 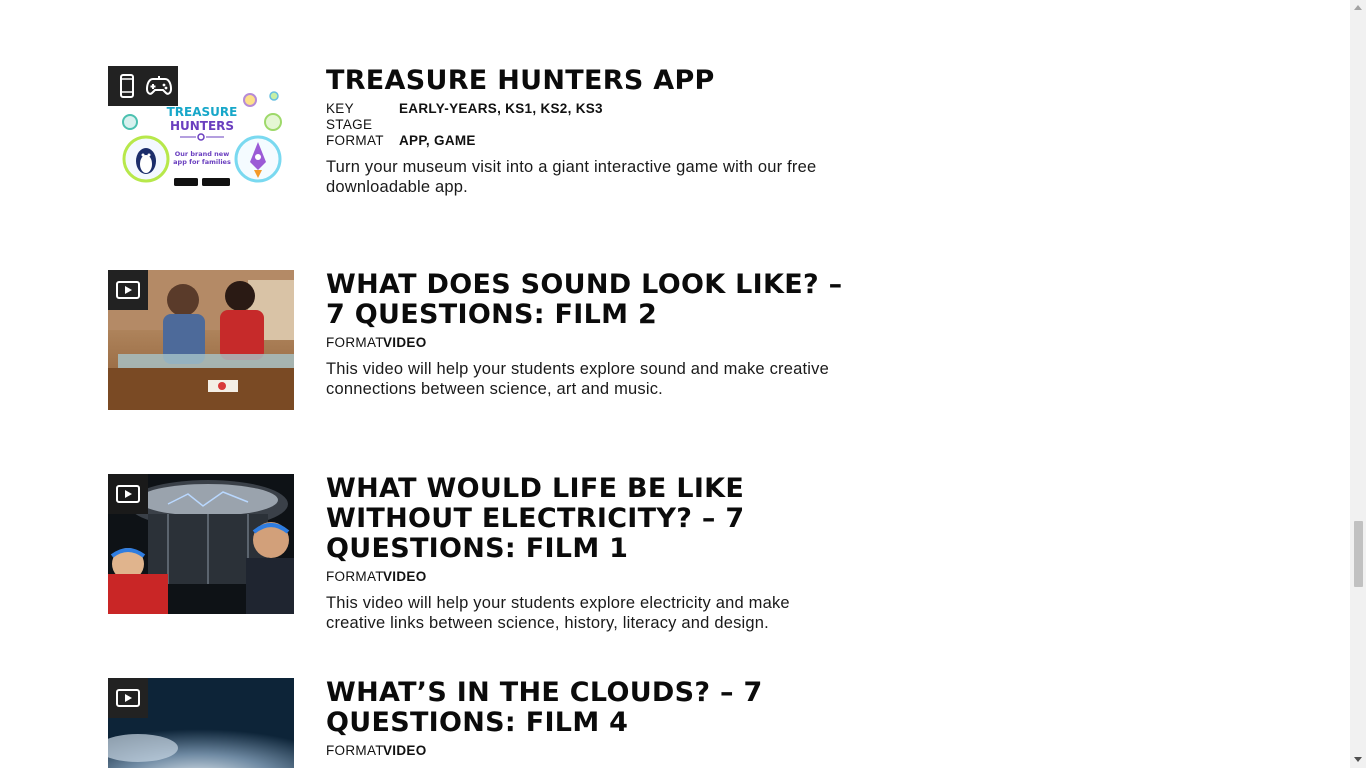 What do you see at coordinates (349, 116) in the screenshot?
I see `key-stage-label: KEY STAGE` at bounding box center [349, 116].